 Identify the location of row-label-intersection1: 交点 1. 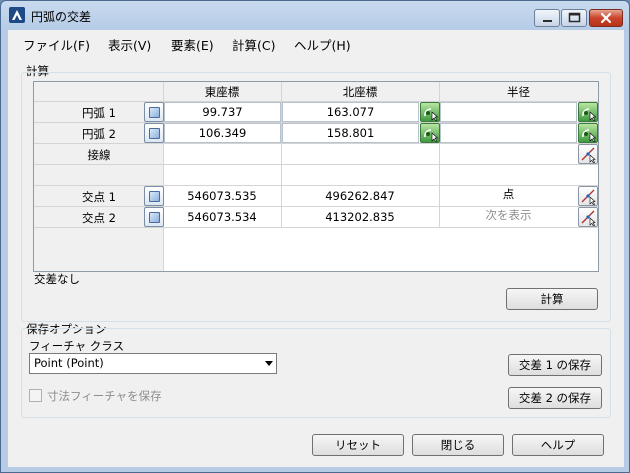
(99, 197).